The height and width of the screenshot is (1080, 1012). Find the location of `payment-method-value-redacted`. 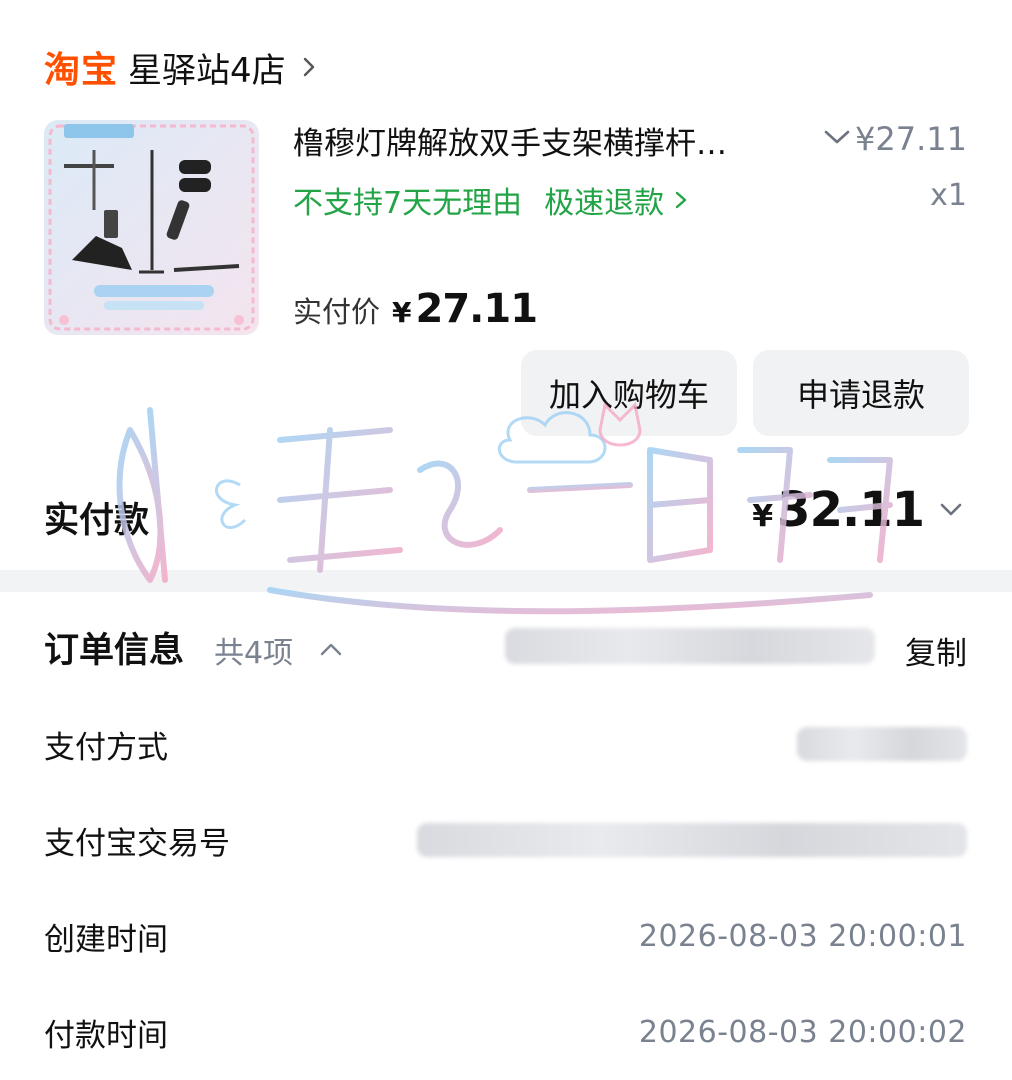

payment-method-value-redacted is located at coordinates (882, 744).